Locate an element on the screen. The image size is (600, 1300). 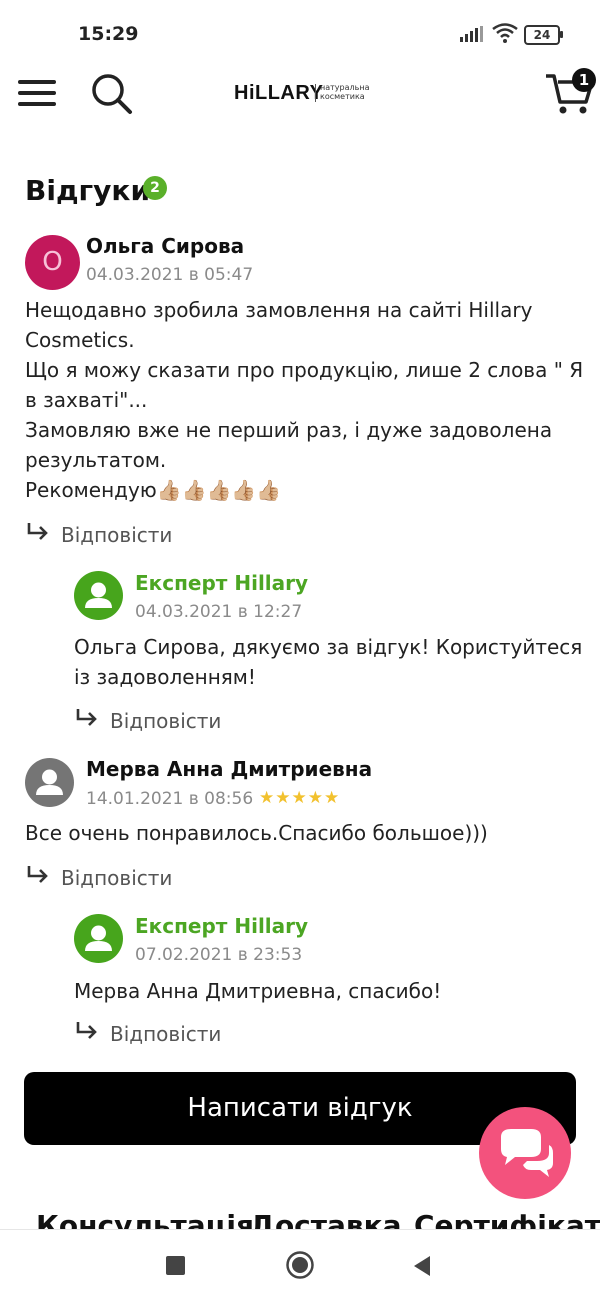
recents-button is located at coordinates (175, 1265).